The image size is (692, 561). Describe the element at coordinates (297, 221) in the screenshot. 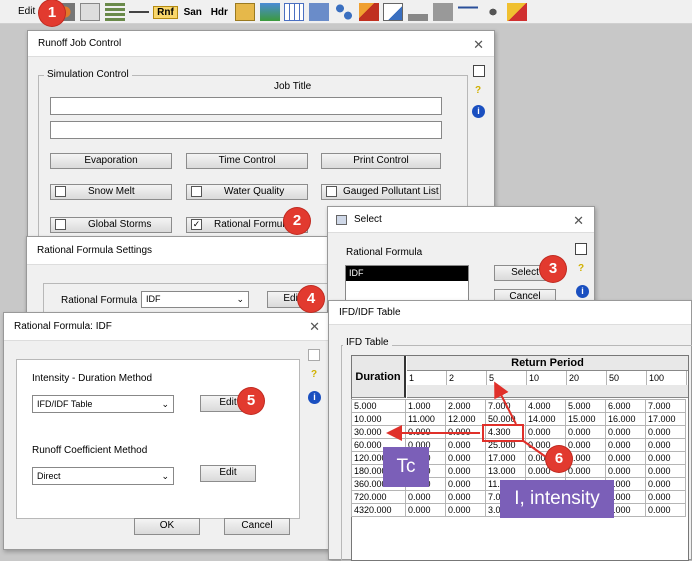

I see `step-badge-2: 2` at that location.